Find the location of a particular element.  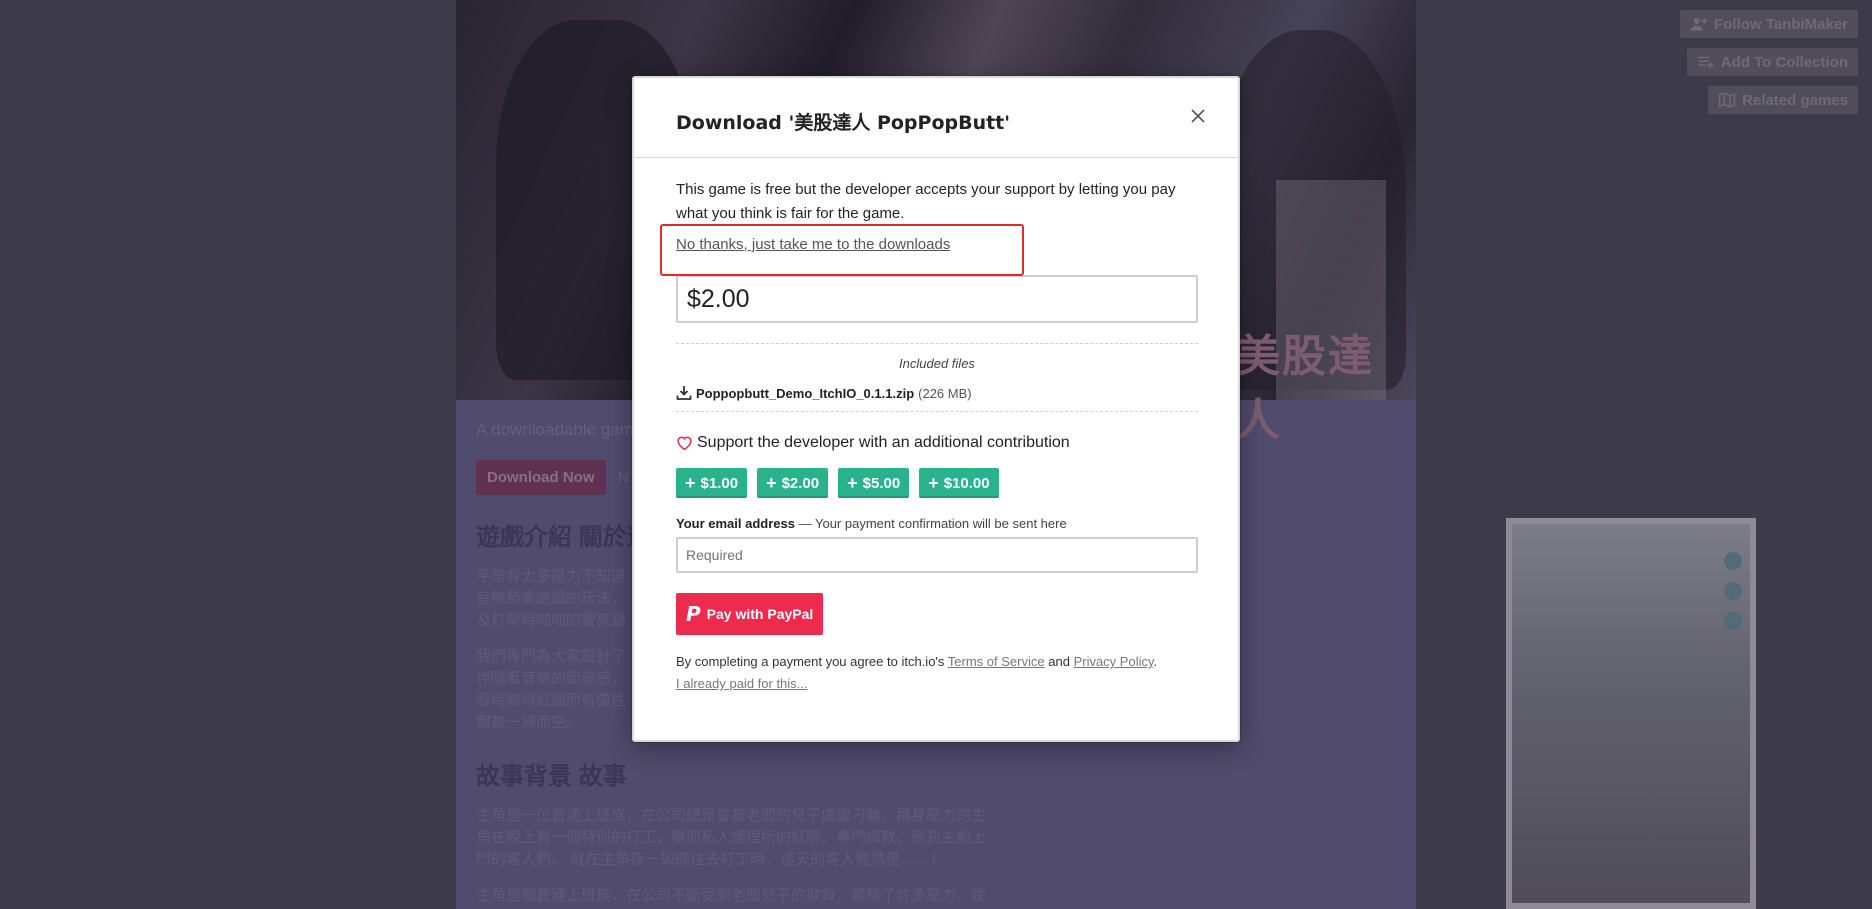

price-input is located at coordinates (937, 299).